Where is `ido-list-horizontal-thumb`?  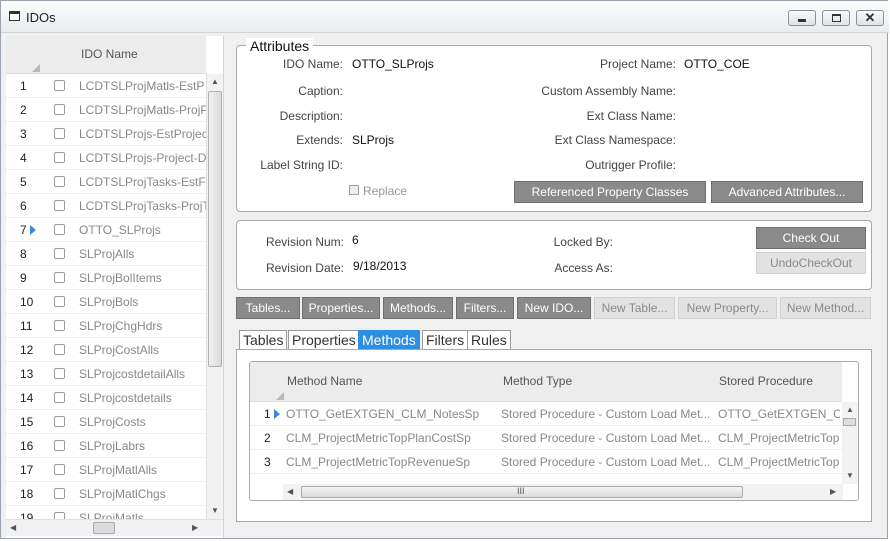 ido-list-horizontal-thumb is located at coordinates (104, 528).